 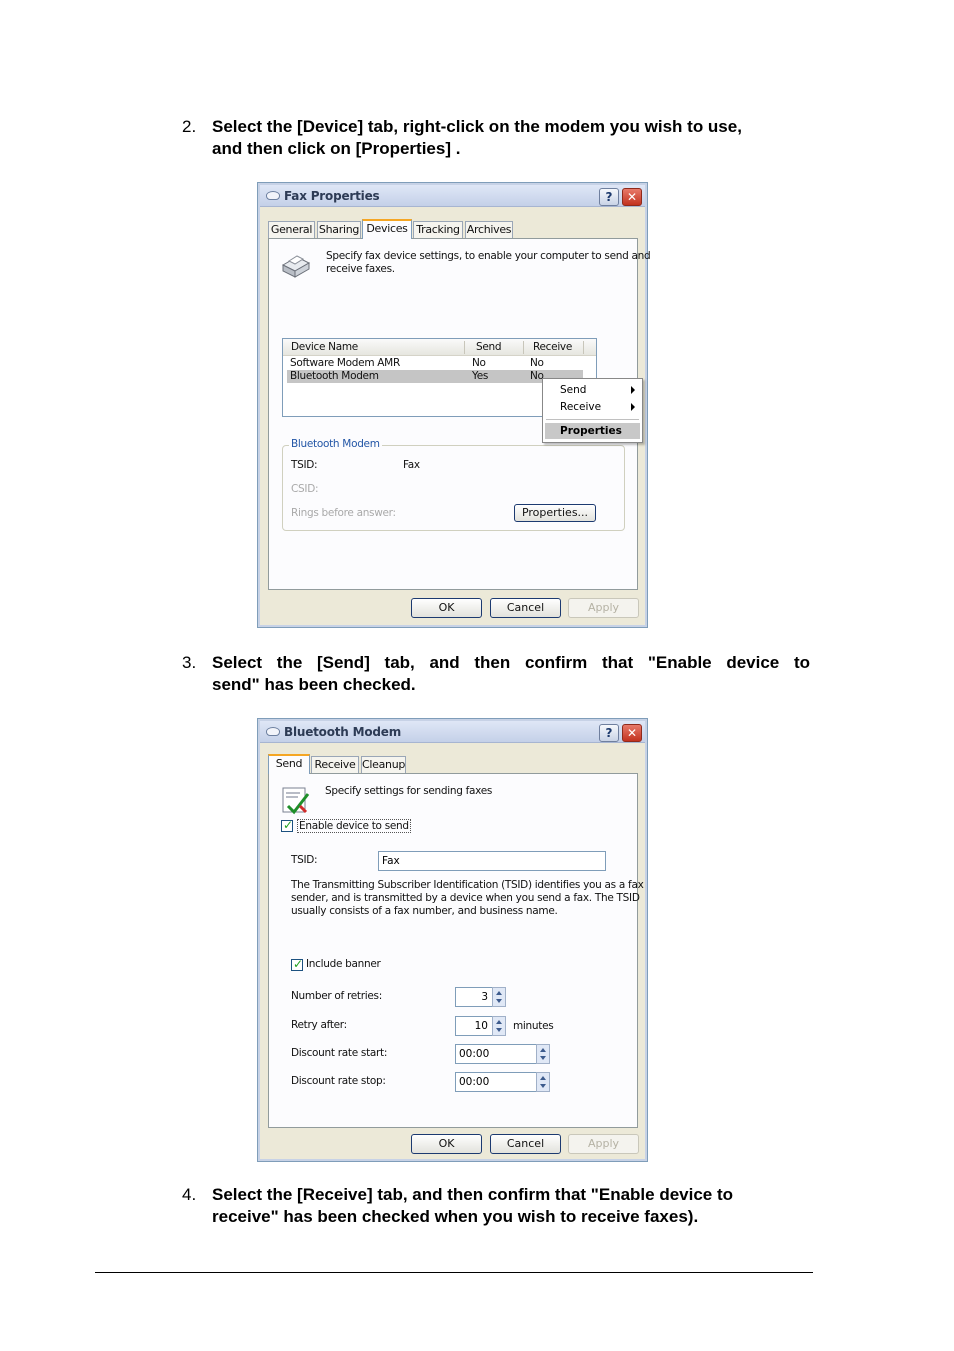 What do you see at coordinates (439, 347) in the screenshot?
I see `device-list-header: Device Name Send Receive` at bounding box center [439, 347].